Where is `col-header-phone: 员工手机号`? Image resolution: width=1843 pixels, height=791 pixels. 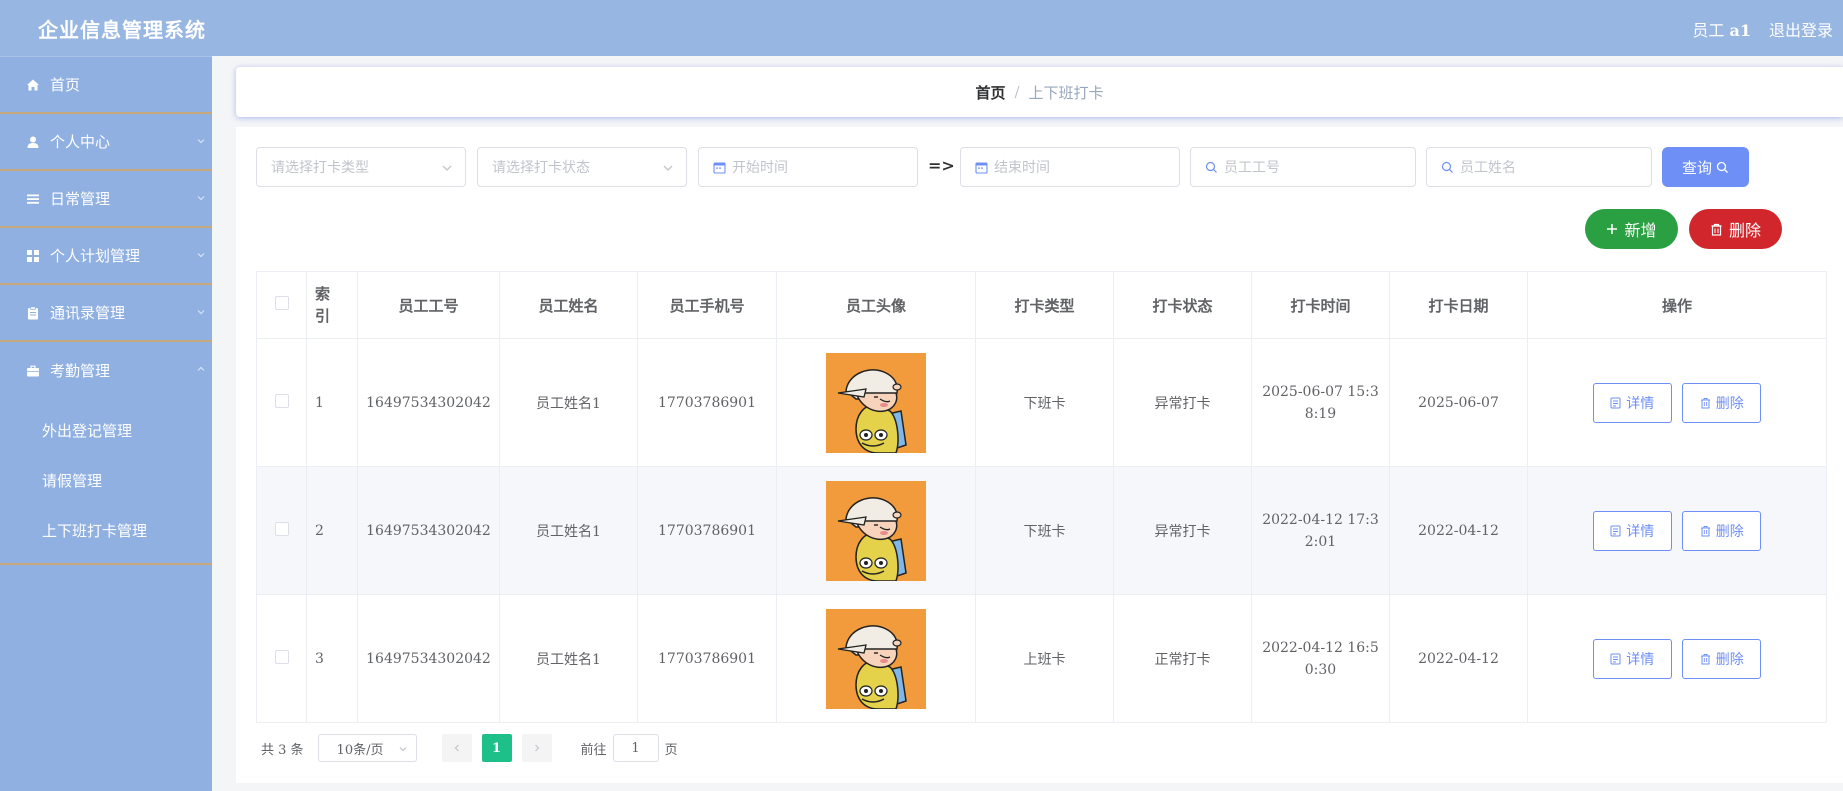 col-header-phone: 员工手机号 is located at coordinates (707, 305).